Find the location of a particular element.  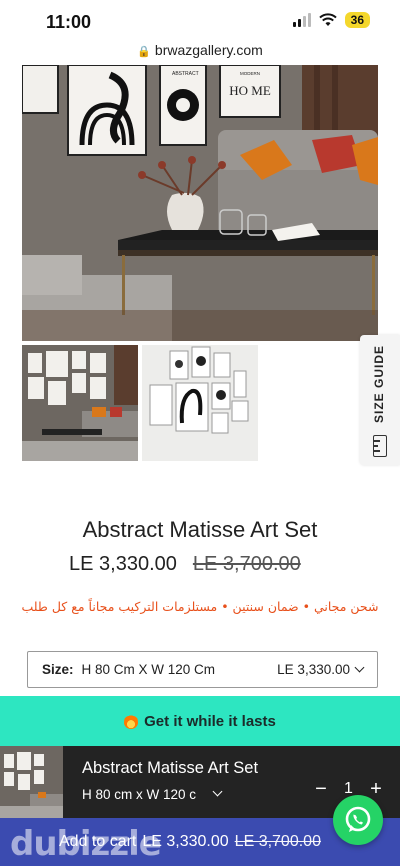

ruler-icon is located at coordinates (380, 446).